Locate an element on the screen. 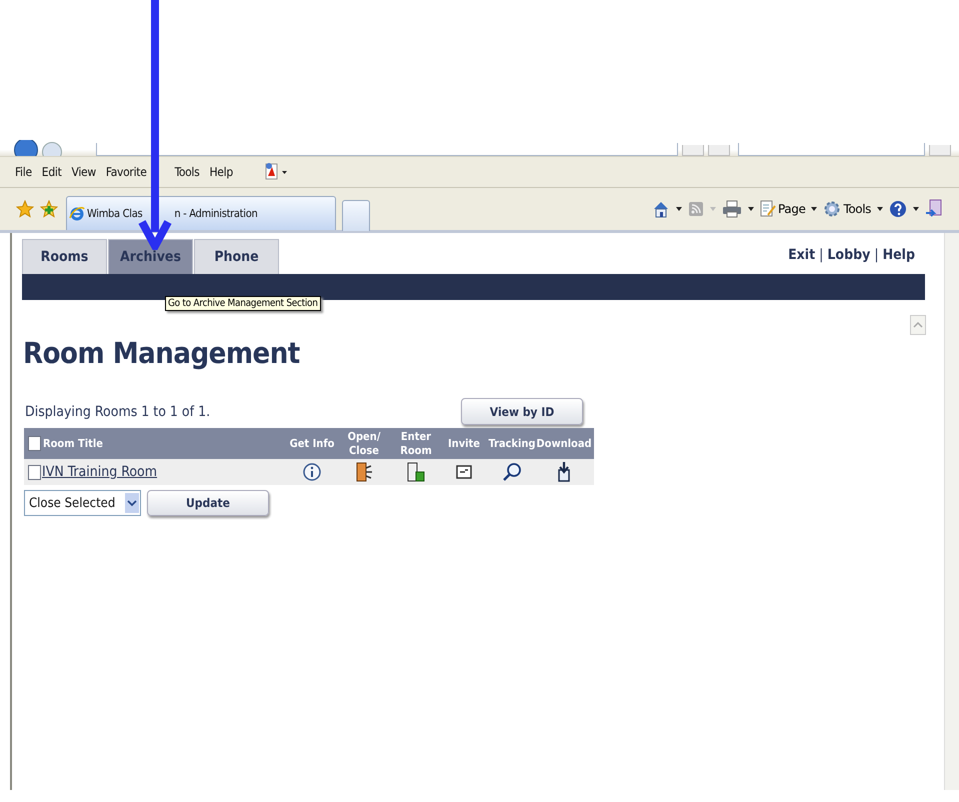 The width and height of the screenshot is (959, 802). tab-title: Wimba Clas is located at coordinates (114, 213).